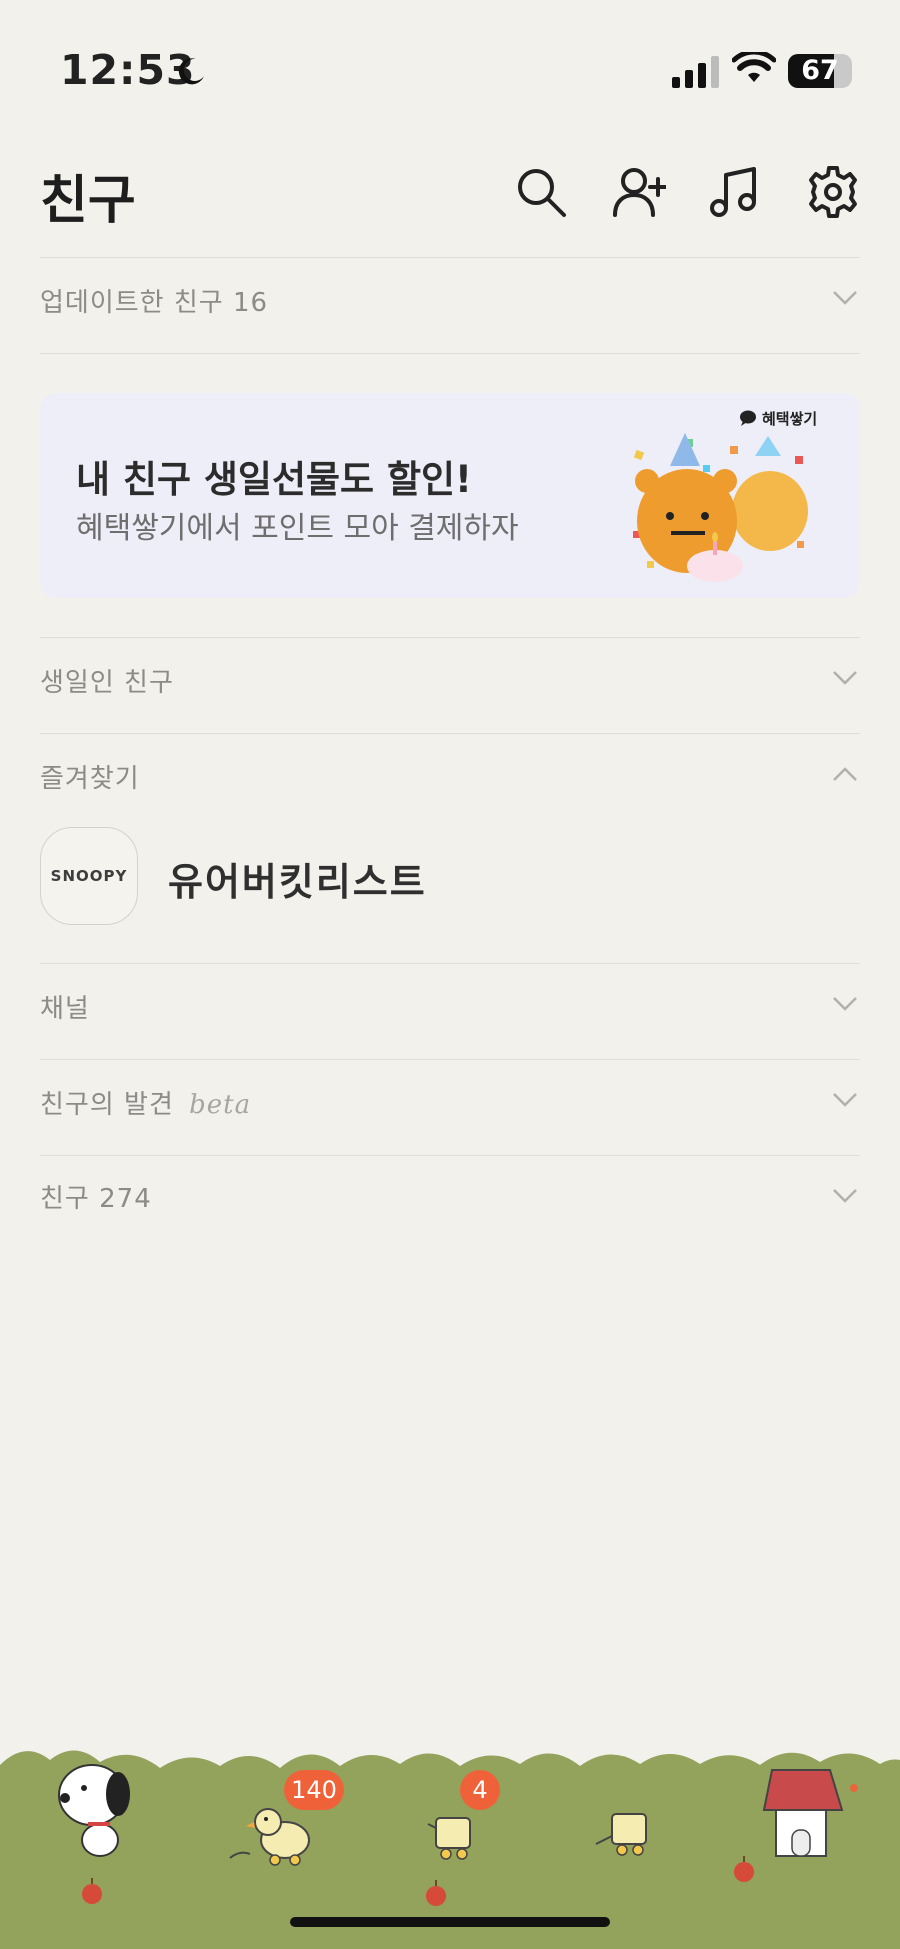 The image size is (900, 1949). Describe the element at coordinates (480, 1790) in the screenshot. I see `openchat-unread-badge: 4` at that location.